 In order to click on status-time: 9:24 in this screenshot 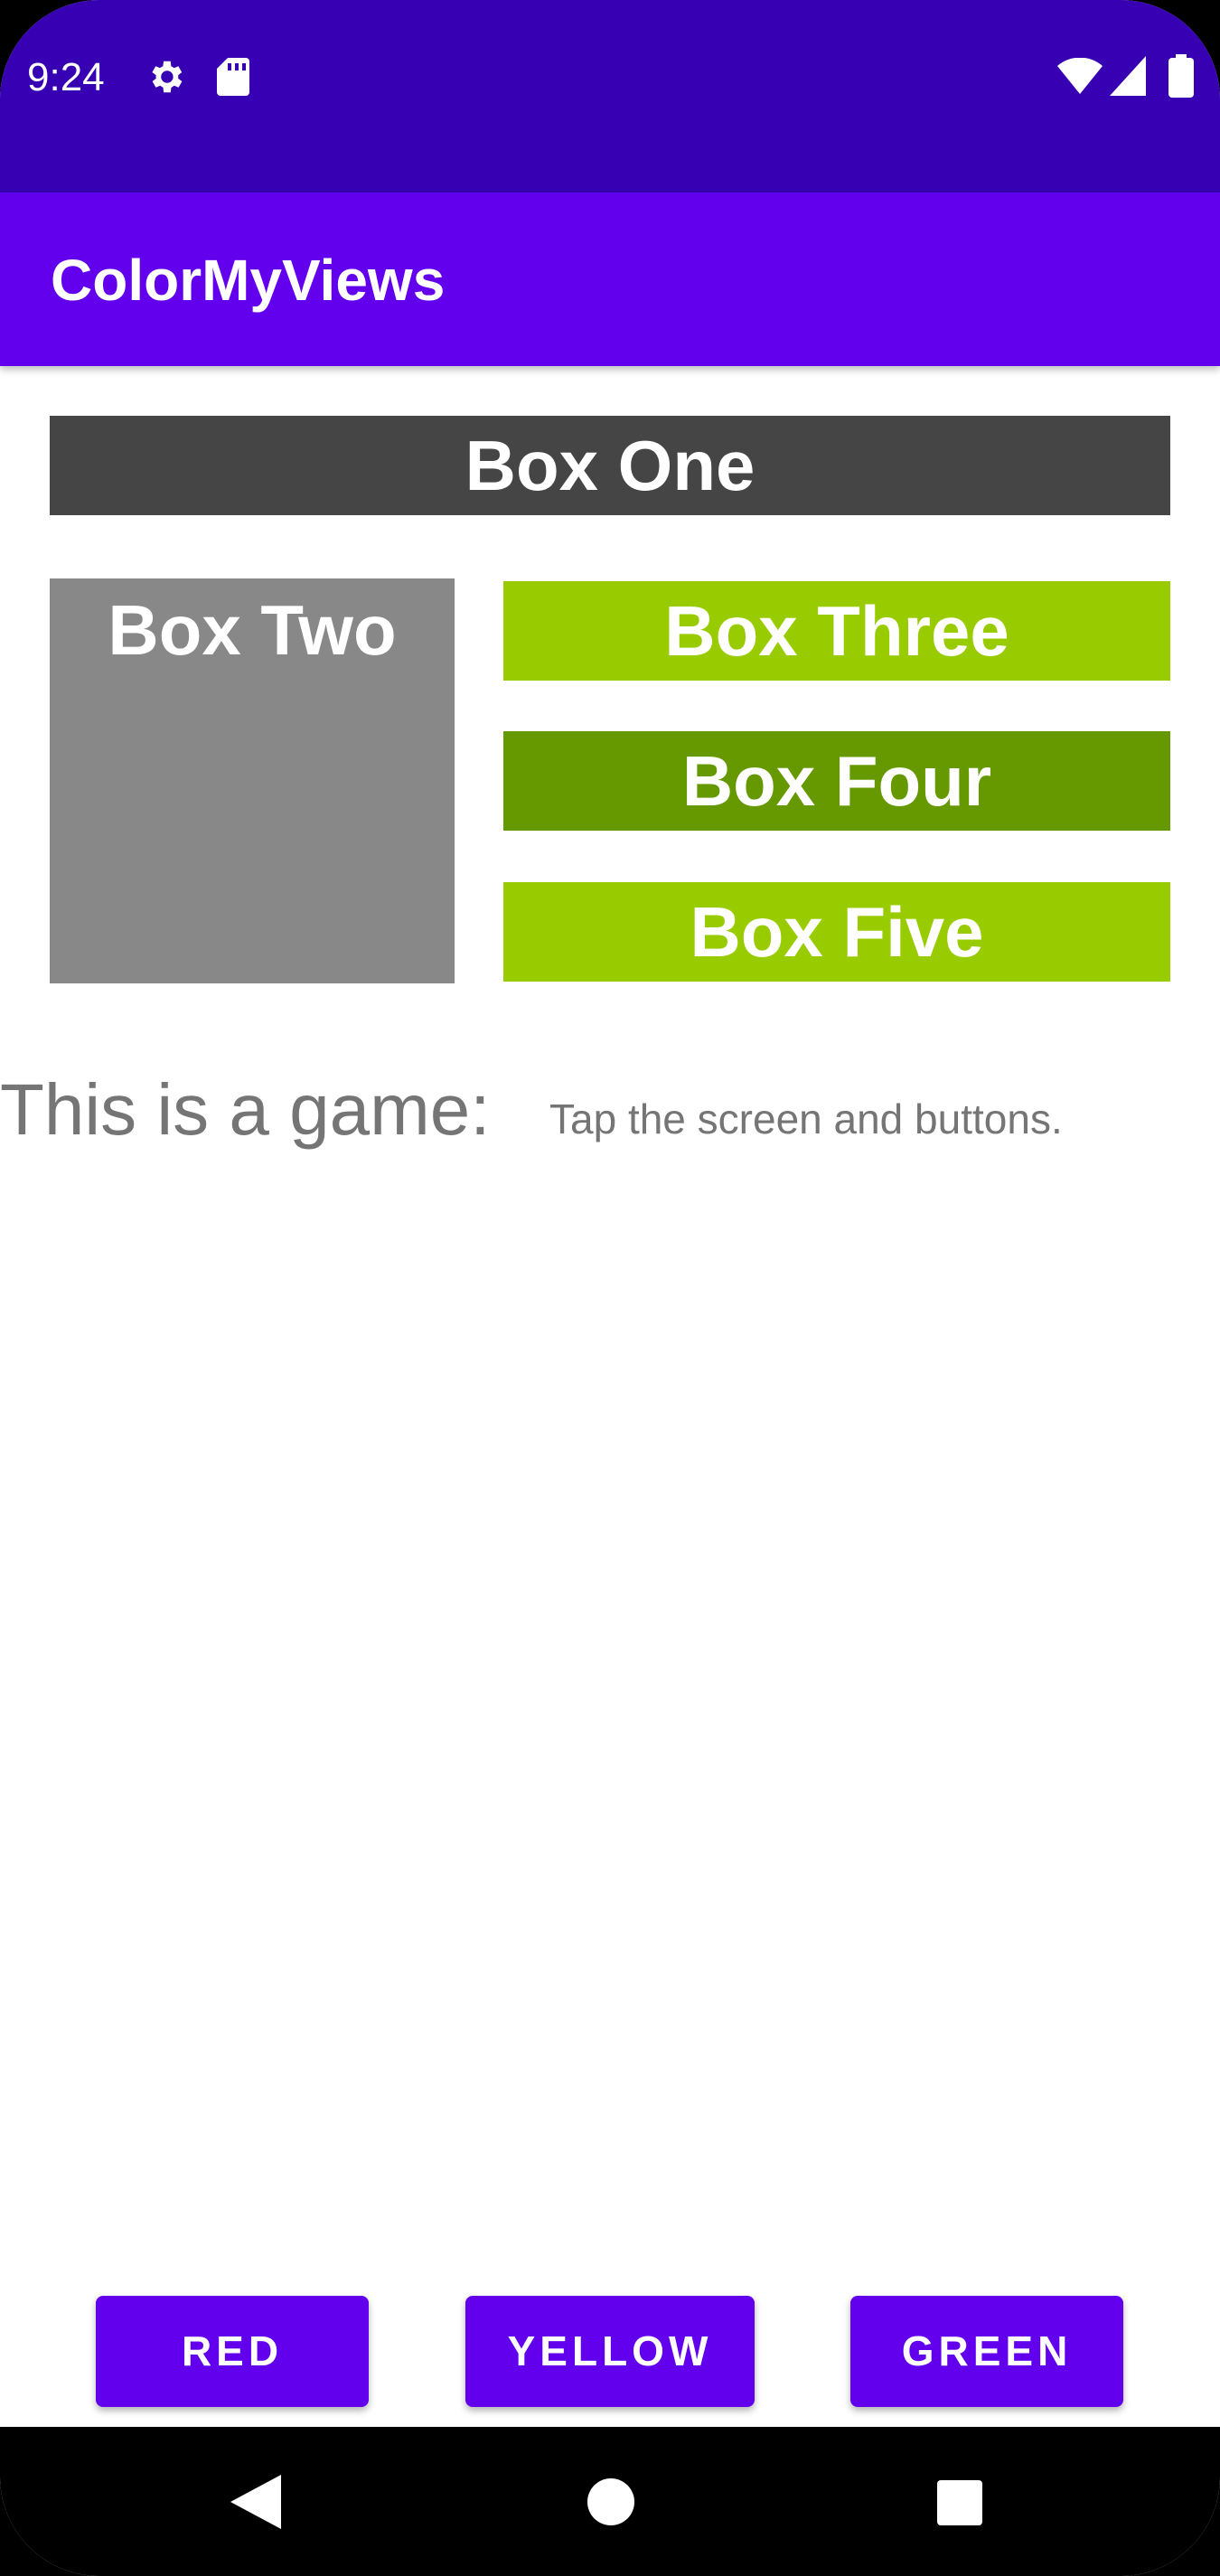, I will do `click(66, 77)`.